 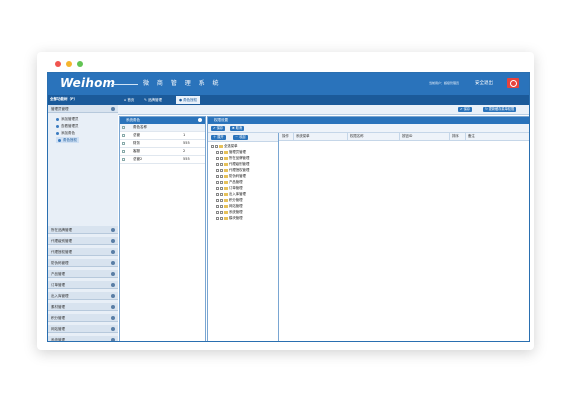 I want to click on permission-toolbar: ✔ 保存 ✖ 取消, so click(x=368, y=128).